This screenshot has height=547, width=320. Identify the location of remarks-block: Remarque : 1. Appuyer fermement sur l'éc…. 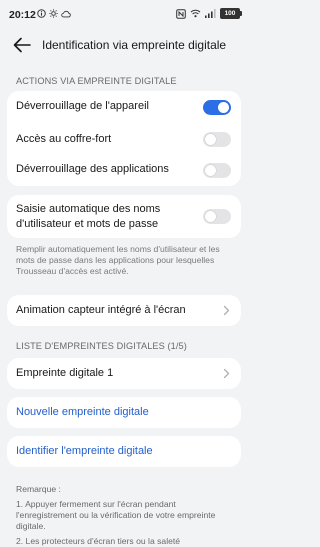
(125, 515).